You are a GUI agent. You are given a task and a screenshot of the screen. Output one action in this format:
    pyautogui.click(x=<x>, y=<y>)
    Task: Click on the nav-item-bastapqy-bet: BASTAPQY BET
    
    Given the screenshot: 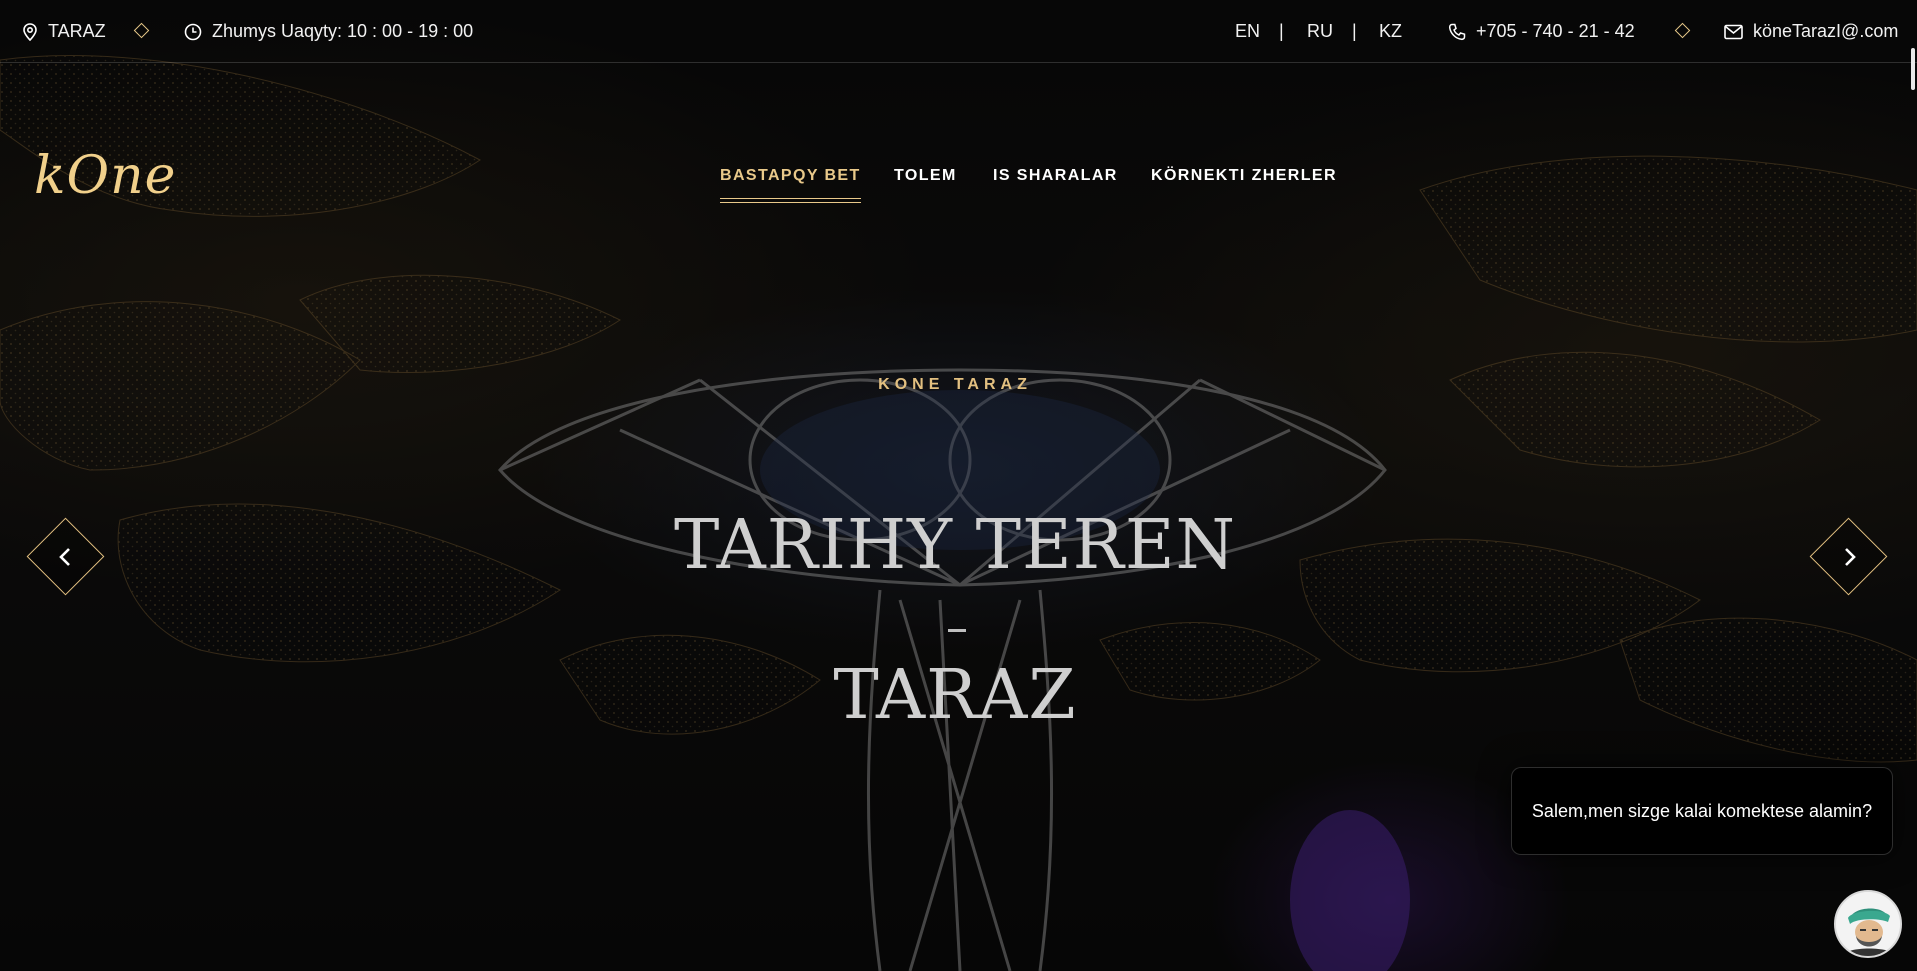 What is the action you would take?
    pyautogui.click(x=790, y=179)
    